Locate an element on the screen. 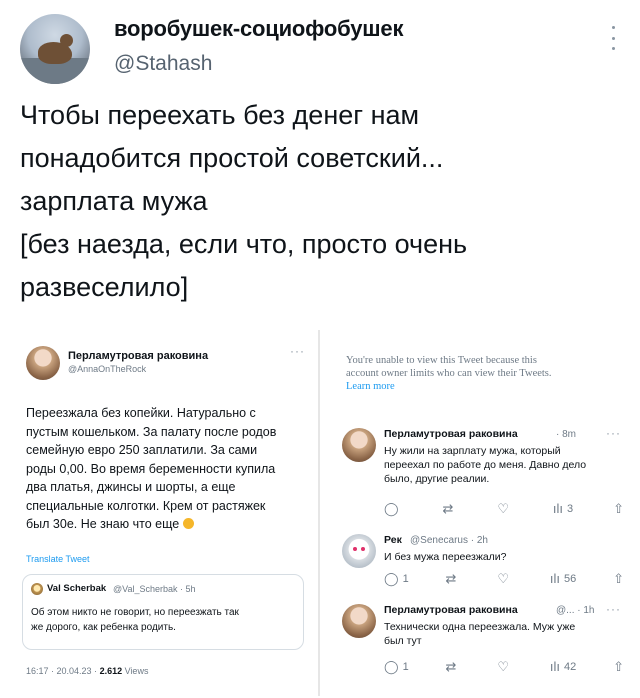  body-line: специальные колготки. Крем от растяжек is located at coordinates (146, 505).